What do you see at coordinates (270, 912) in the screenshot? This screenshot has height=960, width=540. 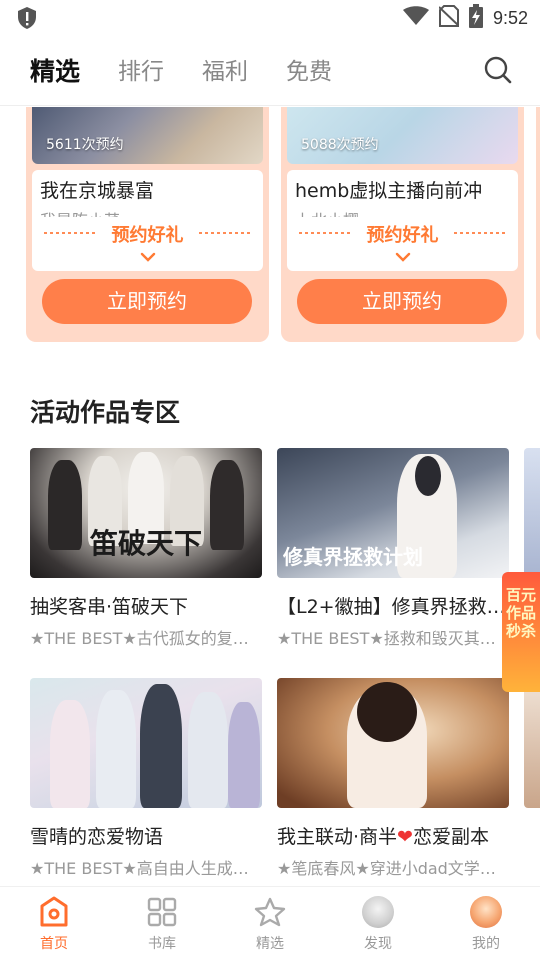 I see `star-icon` at bounding box center [270, 912].